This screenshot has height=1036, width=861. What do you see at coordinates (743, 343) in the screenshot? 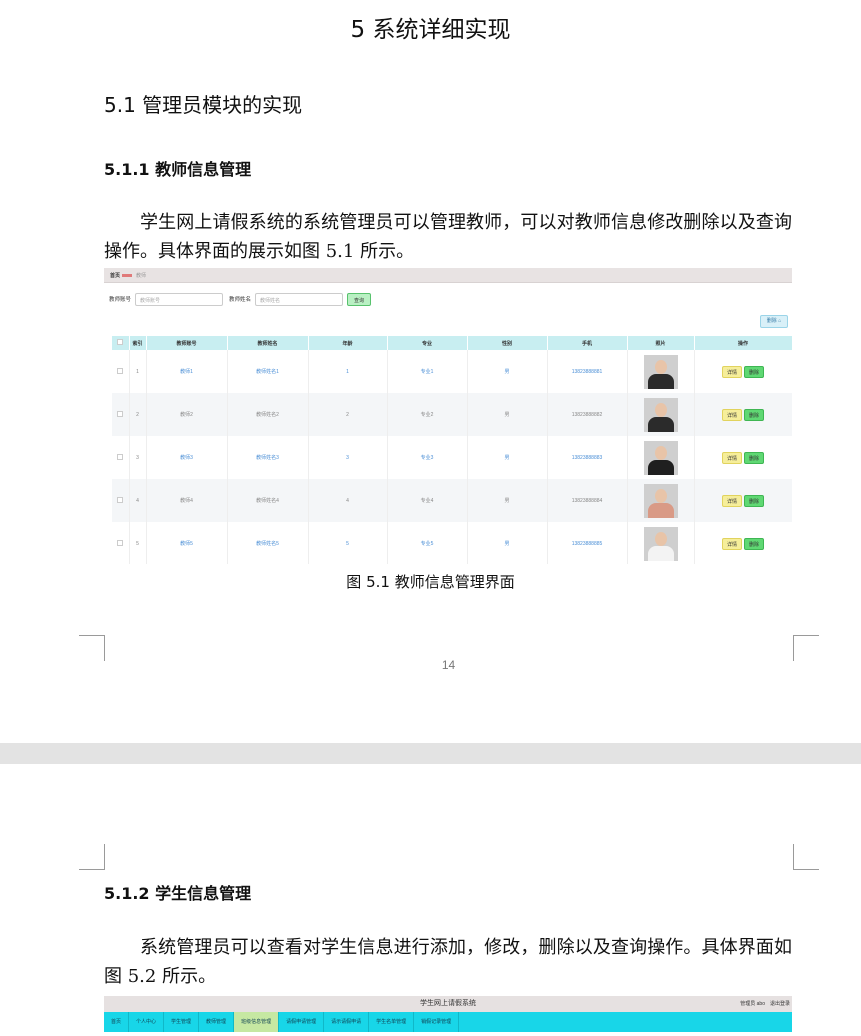
I see `col-actions: 操作` at bounding box center [743, 343].